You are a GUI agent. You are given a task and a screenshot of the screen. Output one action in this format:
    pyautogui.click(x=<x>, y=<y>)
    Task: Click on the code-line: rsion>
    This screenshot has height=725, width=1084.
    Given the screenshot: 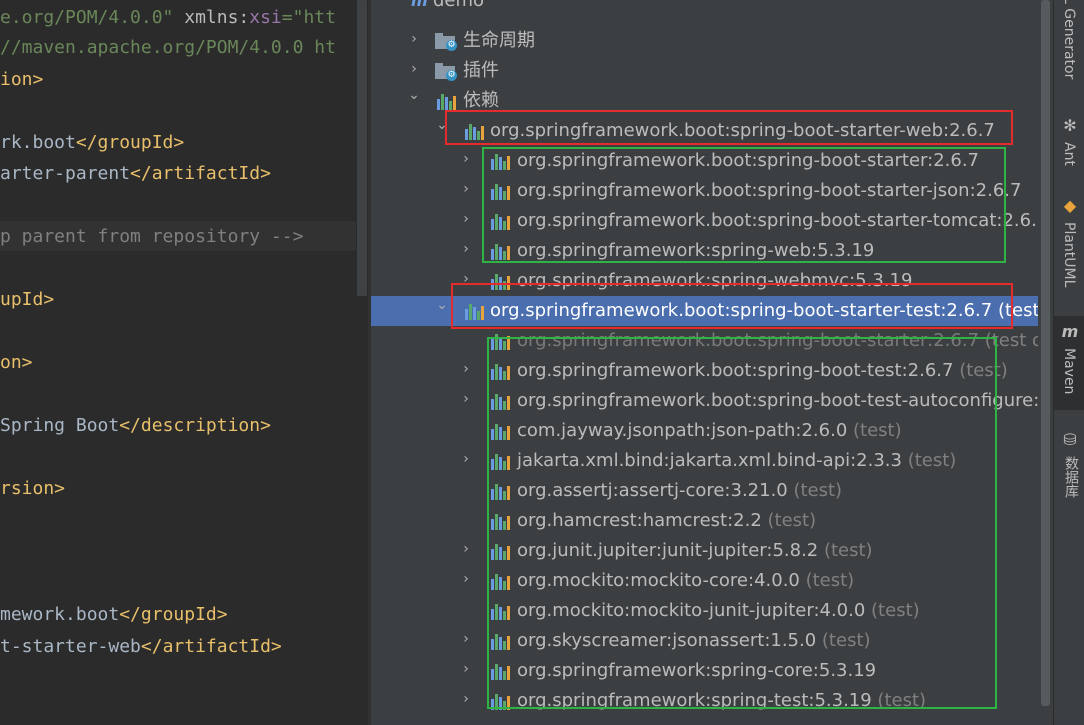 What is the action you would take?
    pyautogui.click(x=32, y=489)
    